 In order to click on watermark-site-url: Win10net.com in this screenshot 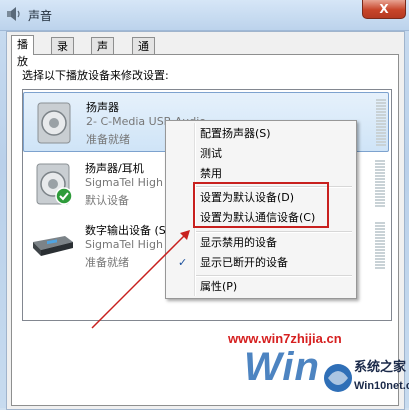, I will do `click(381, 386)`.